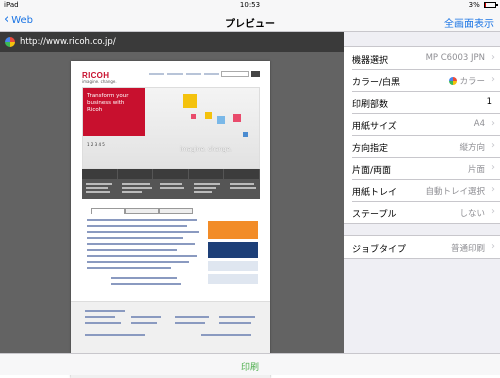 This screenshot has width=500, height=378. Describe the element at coordinates (422, 80) in the screenshot. I see `setting-row-color-mode: カラー/白黒 カラー ›` at that location.